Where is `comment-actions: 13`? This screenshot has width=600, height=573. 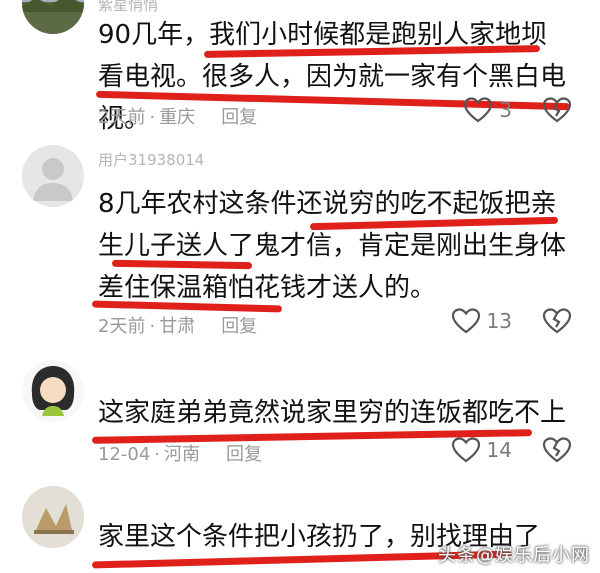
comment-actions: 13 is located at coordinates (511, 321).